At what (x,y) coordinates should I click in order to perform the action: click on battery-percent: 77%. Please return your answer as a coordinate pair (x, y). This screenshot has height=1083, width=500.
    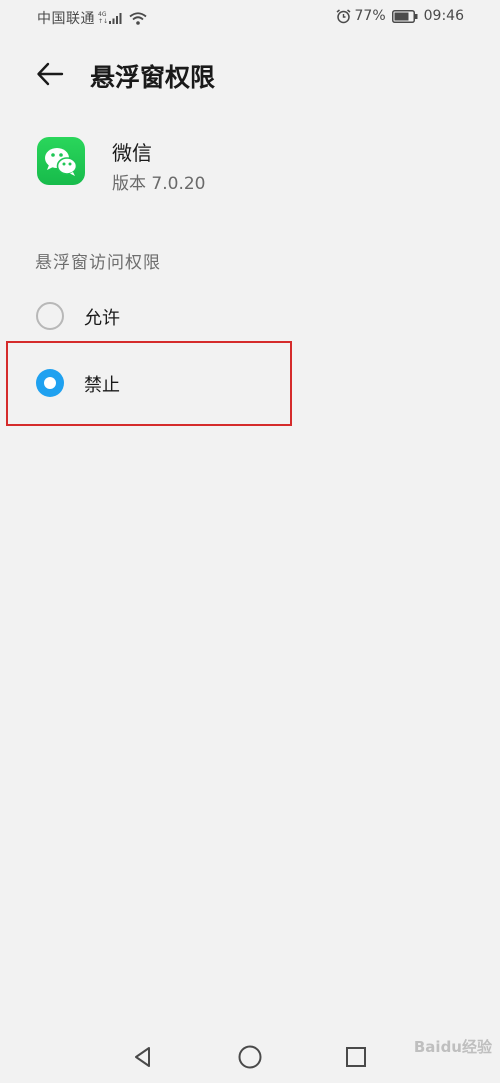
    Looking at the image, I should click on (370, 16).